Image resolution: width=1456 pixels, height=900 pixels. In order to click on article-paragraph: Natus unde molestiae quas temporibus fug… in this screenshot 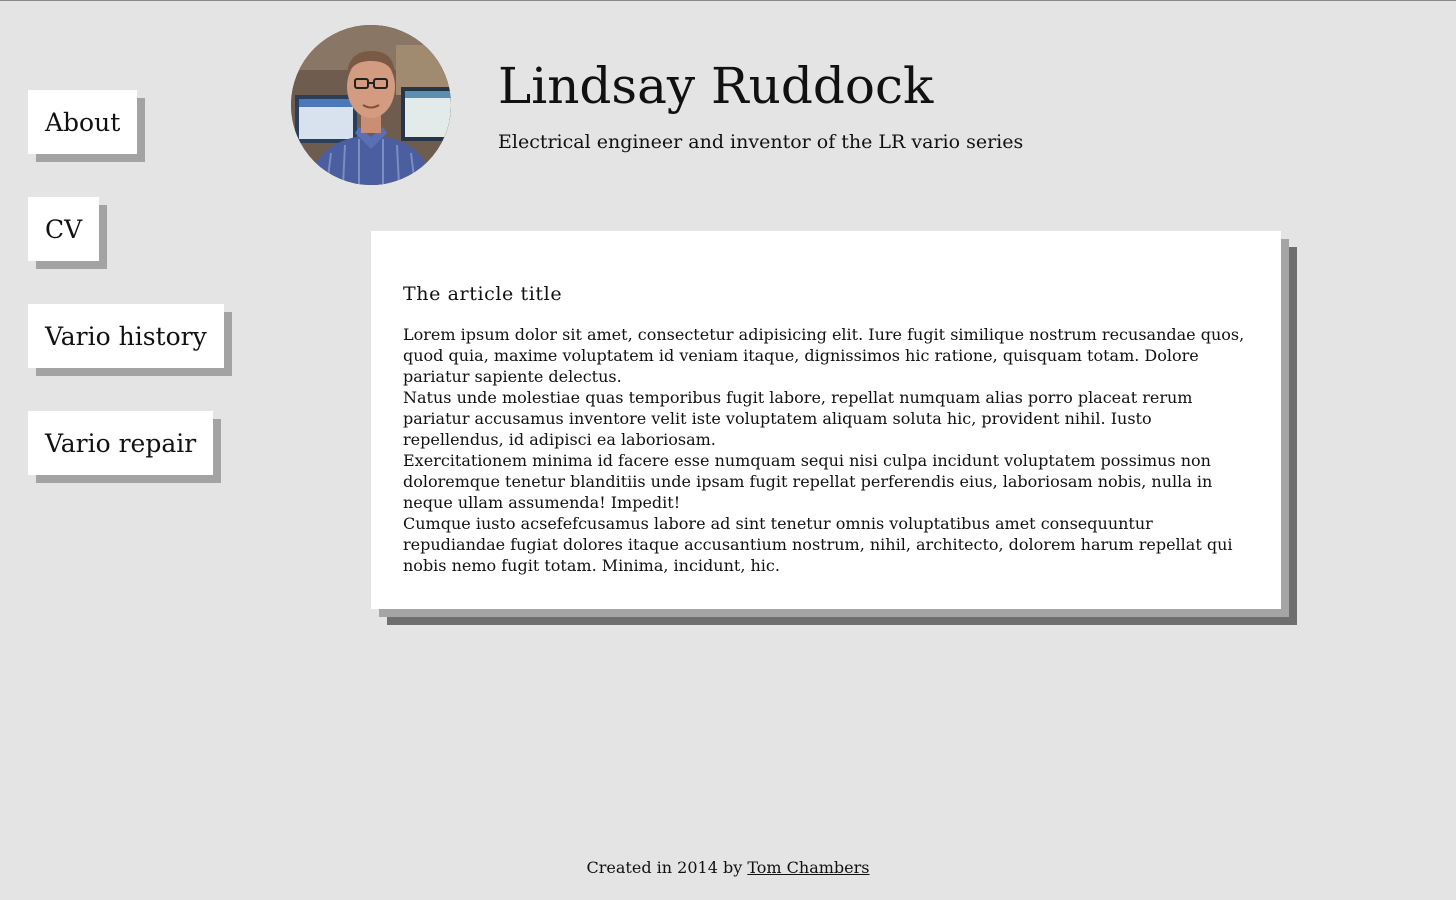, I will do `click(798, 418)`.